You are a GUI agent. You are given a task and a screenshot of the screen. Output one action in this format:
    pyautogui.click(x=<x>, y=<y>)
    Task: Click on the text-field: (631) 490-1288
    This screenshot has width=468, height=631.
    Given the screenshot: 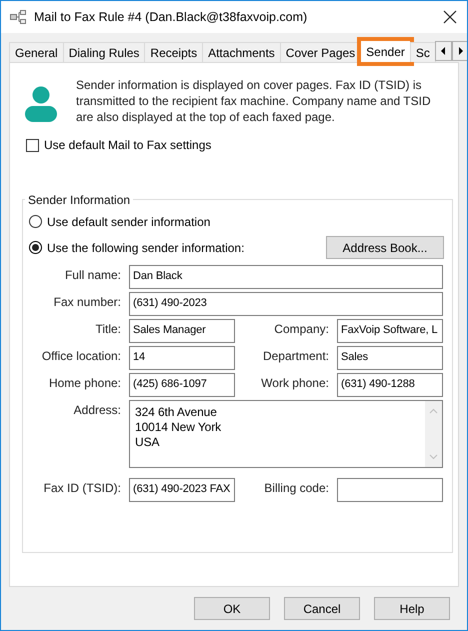 What is the action you would take?
    pyautogui.click(x=390, y=384)
    